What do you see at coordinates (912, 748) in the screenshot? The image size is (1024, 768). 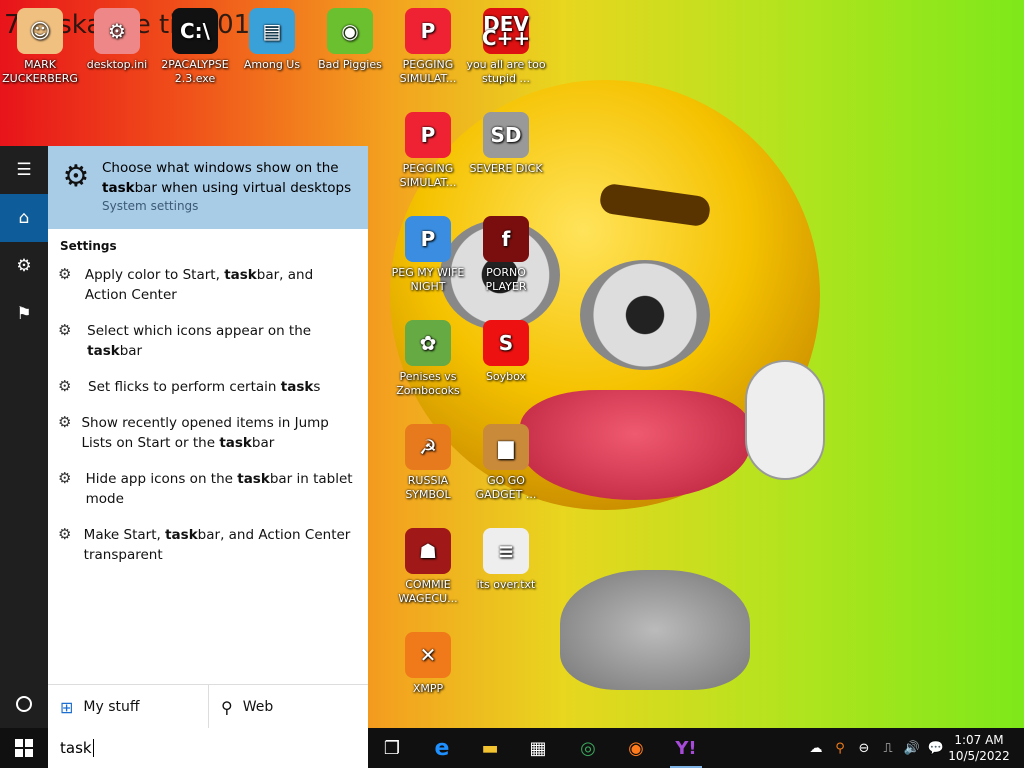 I see `volume-icon: 🔊` at bounding box center [912, 748].